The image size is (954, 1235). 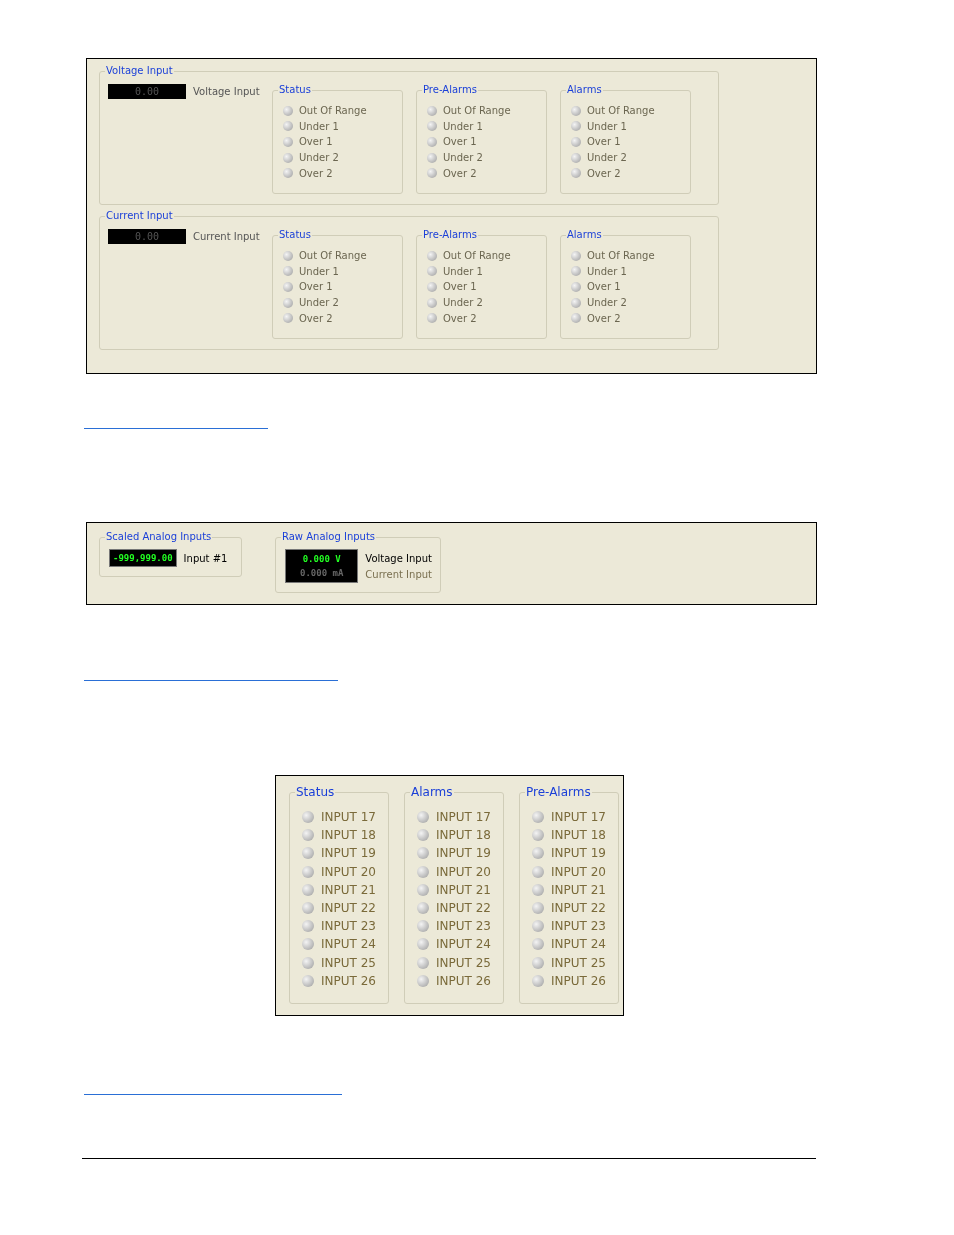 I want to click on display-value: 0.000 mA, so click(x=322, y=573).